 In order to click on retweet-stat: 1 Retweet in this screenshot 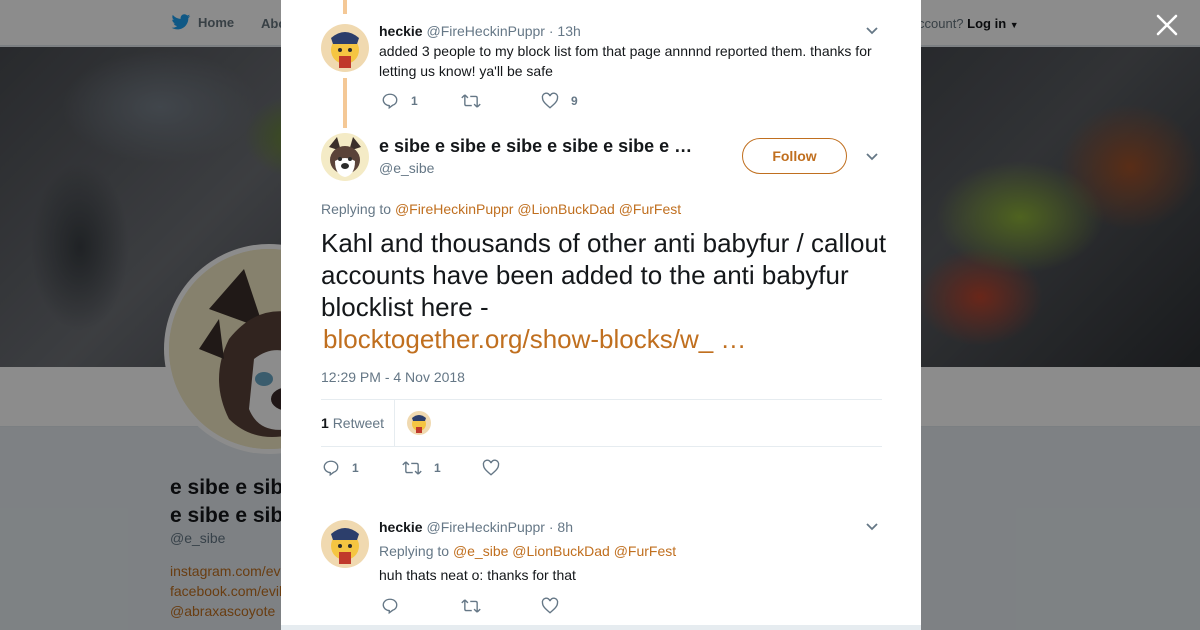, I will do `click(352, 423)`.